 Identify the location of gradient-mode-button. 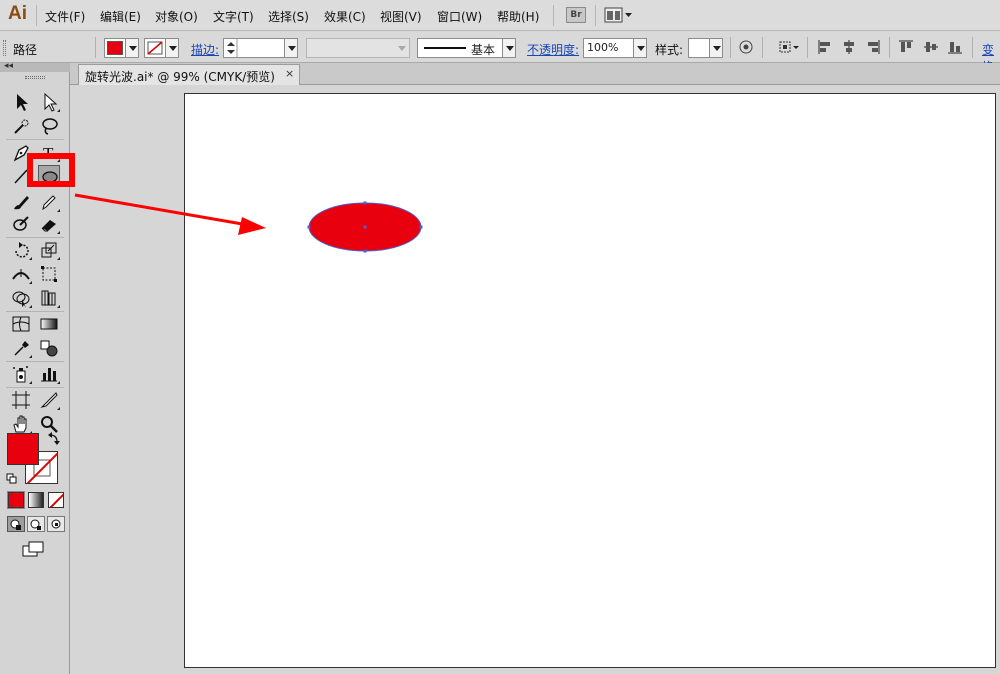
(36, 500).